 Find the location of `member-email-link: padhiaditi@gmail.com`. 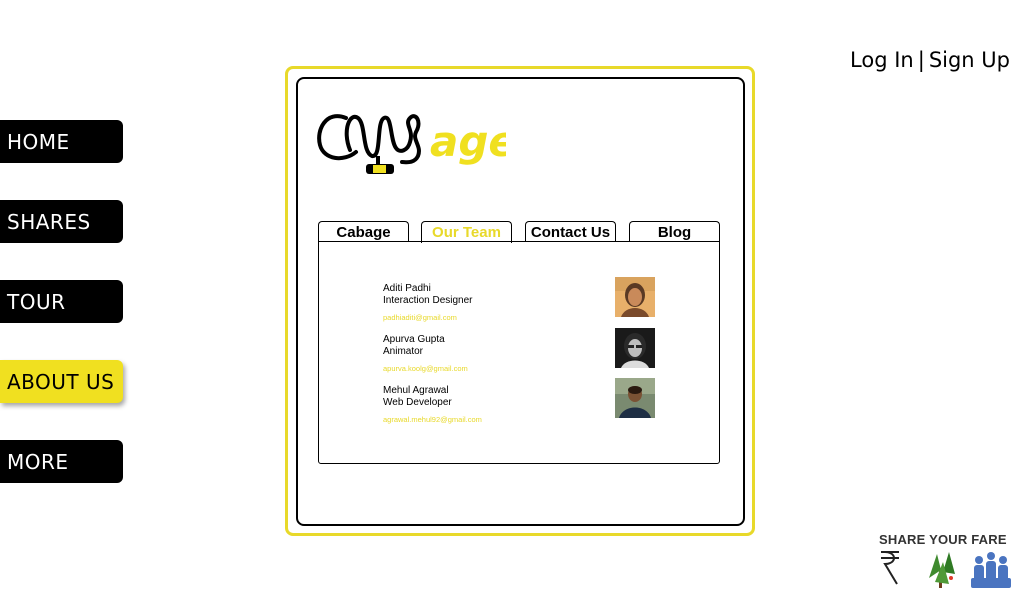

member-email-link: padhiaditi@gmail.com is located at coordinates (428, 317).